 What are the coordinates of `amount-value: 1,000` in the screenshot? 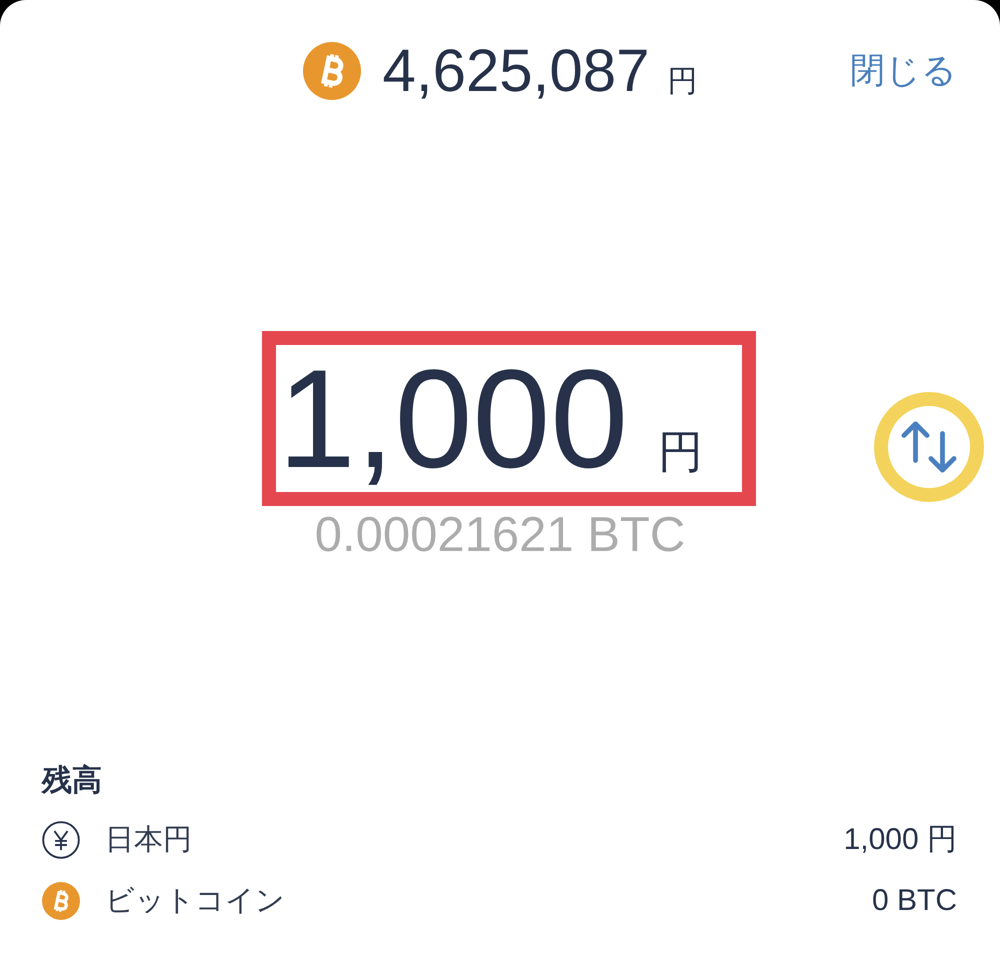 It's located at (453, 419).